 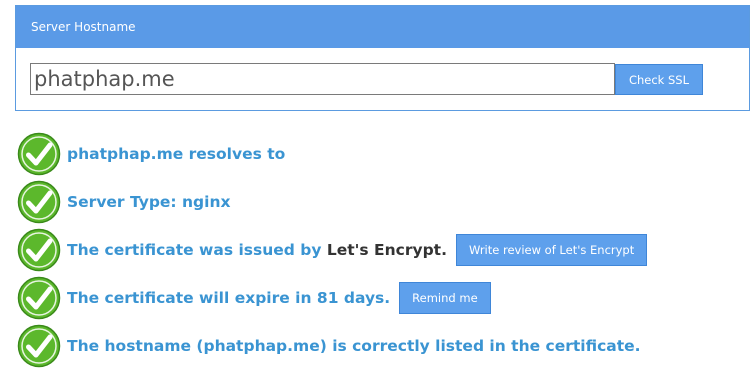 What do you see at coordinates (149, 202) in the screenshot?
I see `result-text-server-type: Server Type: nginx` at bounding box center [149, 202].